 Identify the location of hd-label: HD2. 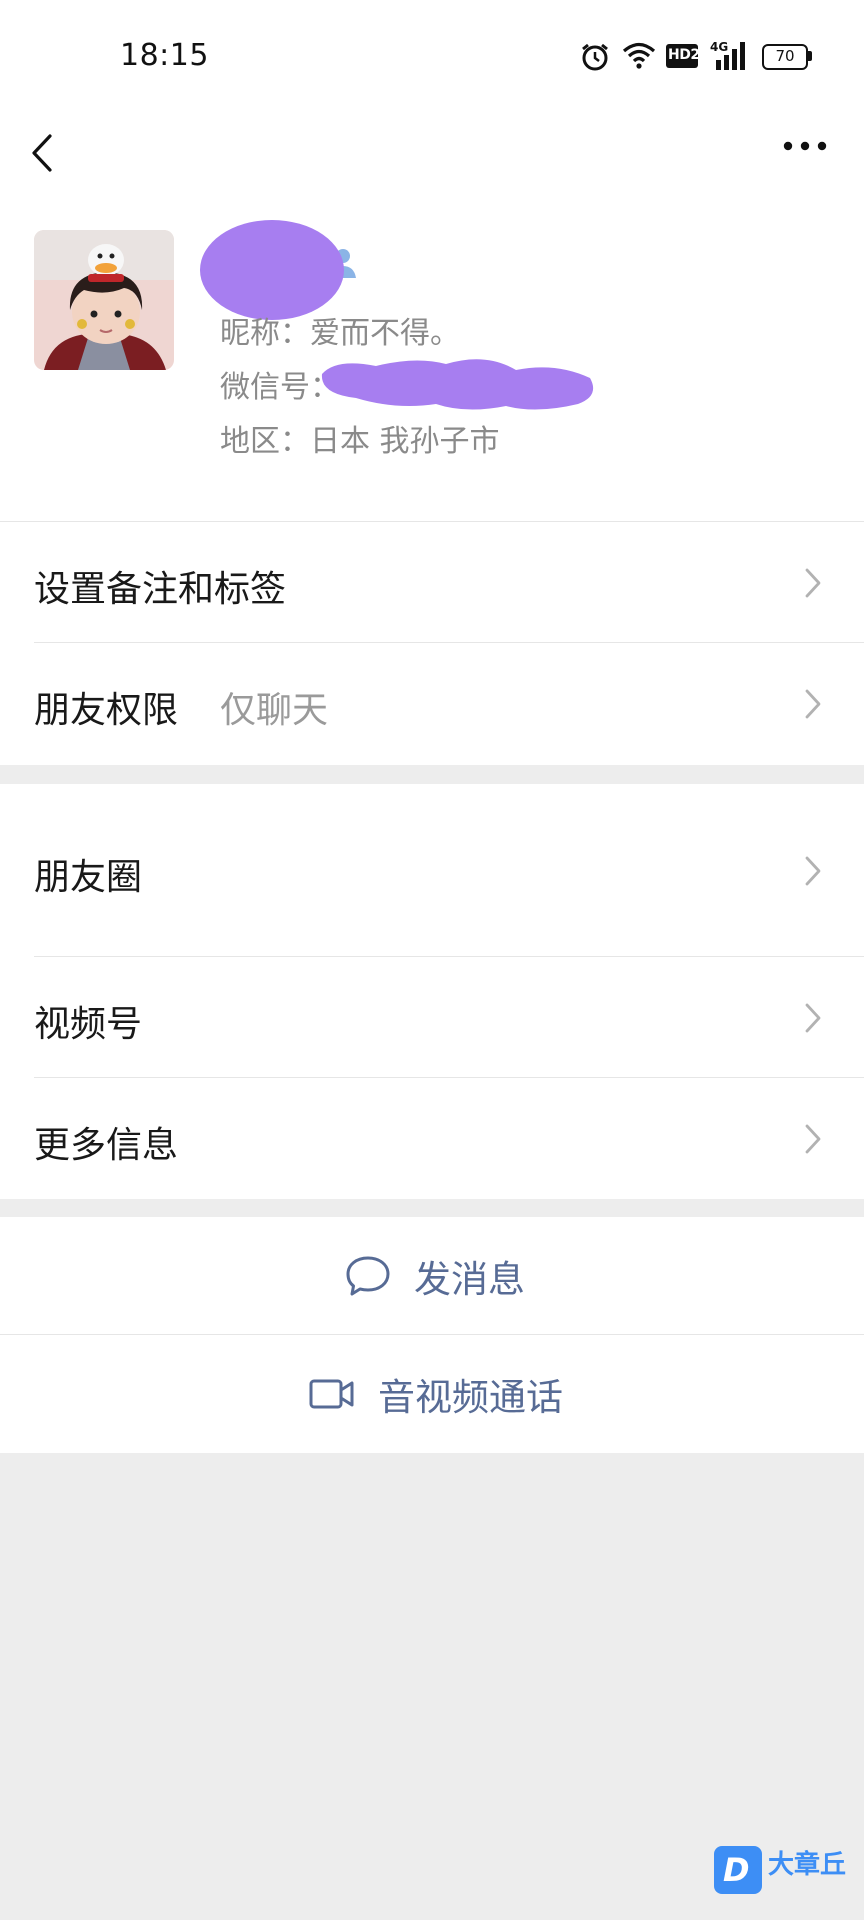
(684, 55).